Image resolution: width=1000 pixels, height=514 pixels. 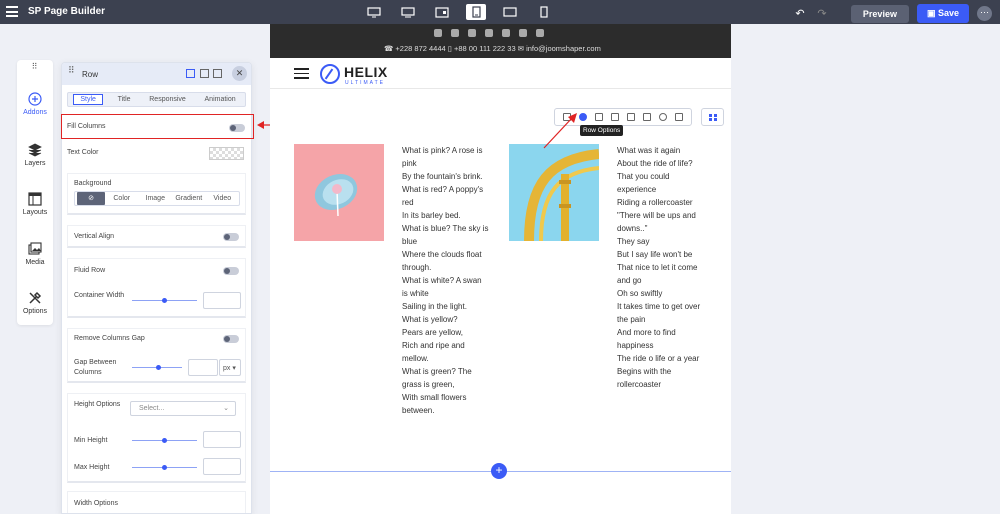 I want to click on trash-icon, so click(x=679, y=117).